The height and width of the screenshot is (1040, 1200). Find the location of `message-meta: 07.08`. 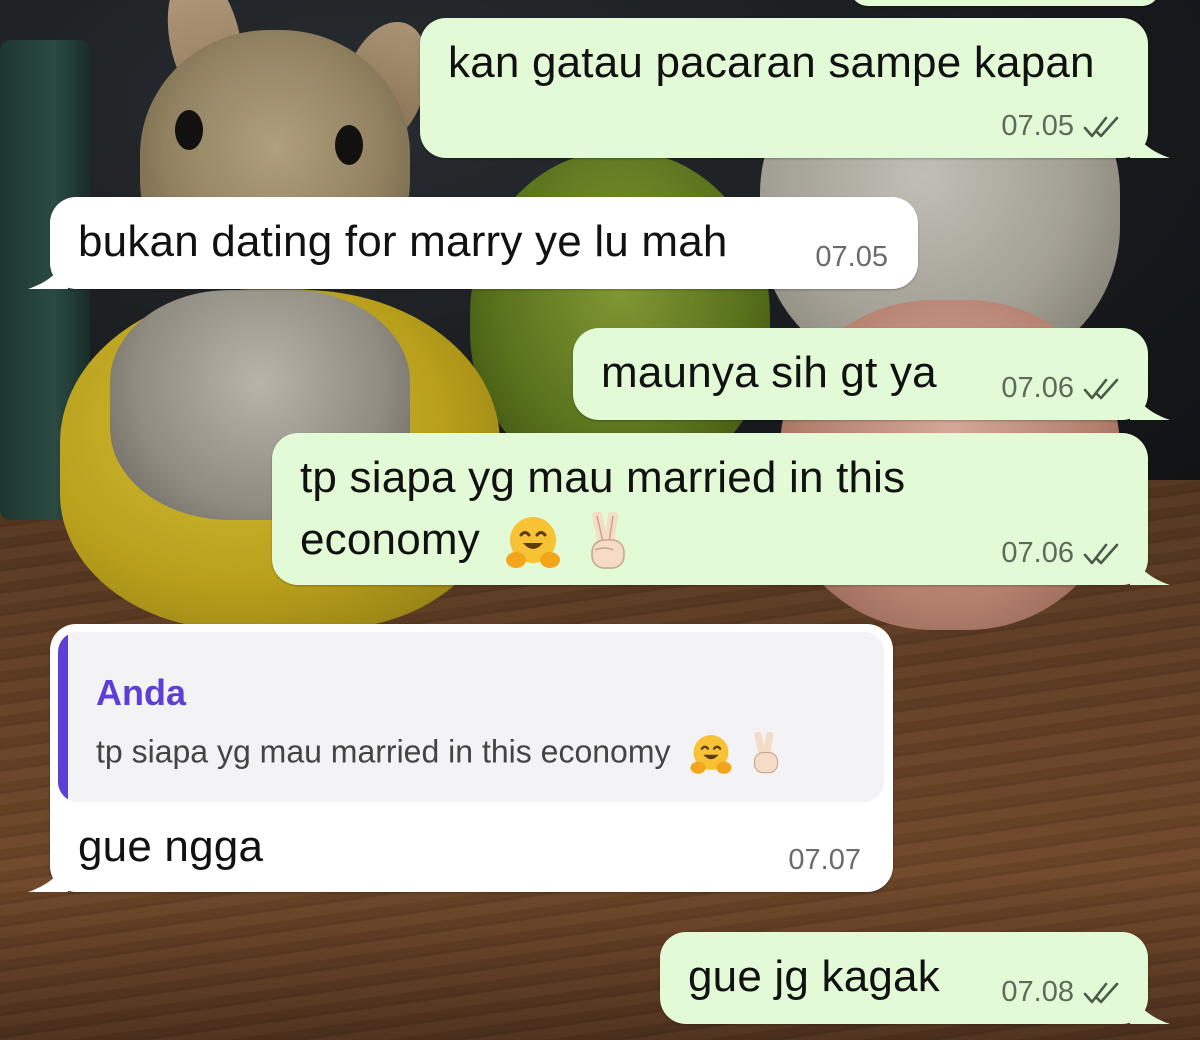

message-meta: 07.08 is located at coordinates (1061, 992).